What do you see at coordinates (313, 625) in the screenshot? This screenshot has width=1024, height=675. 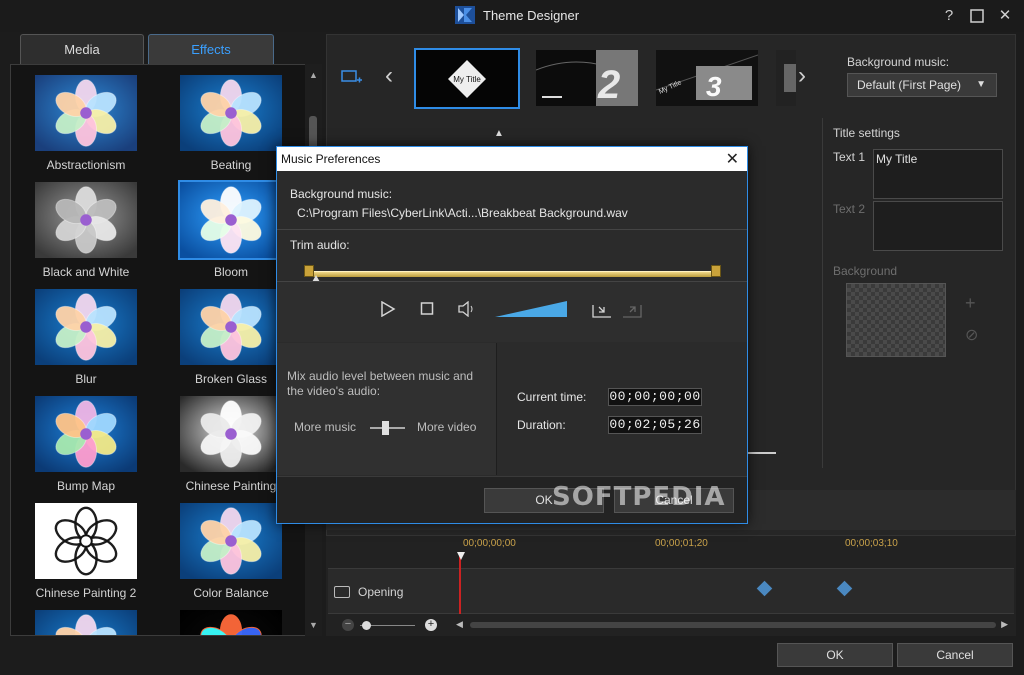 I see `scroll-down-icon: ▼` at bounding box center [313, 625].